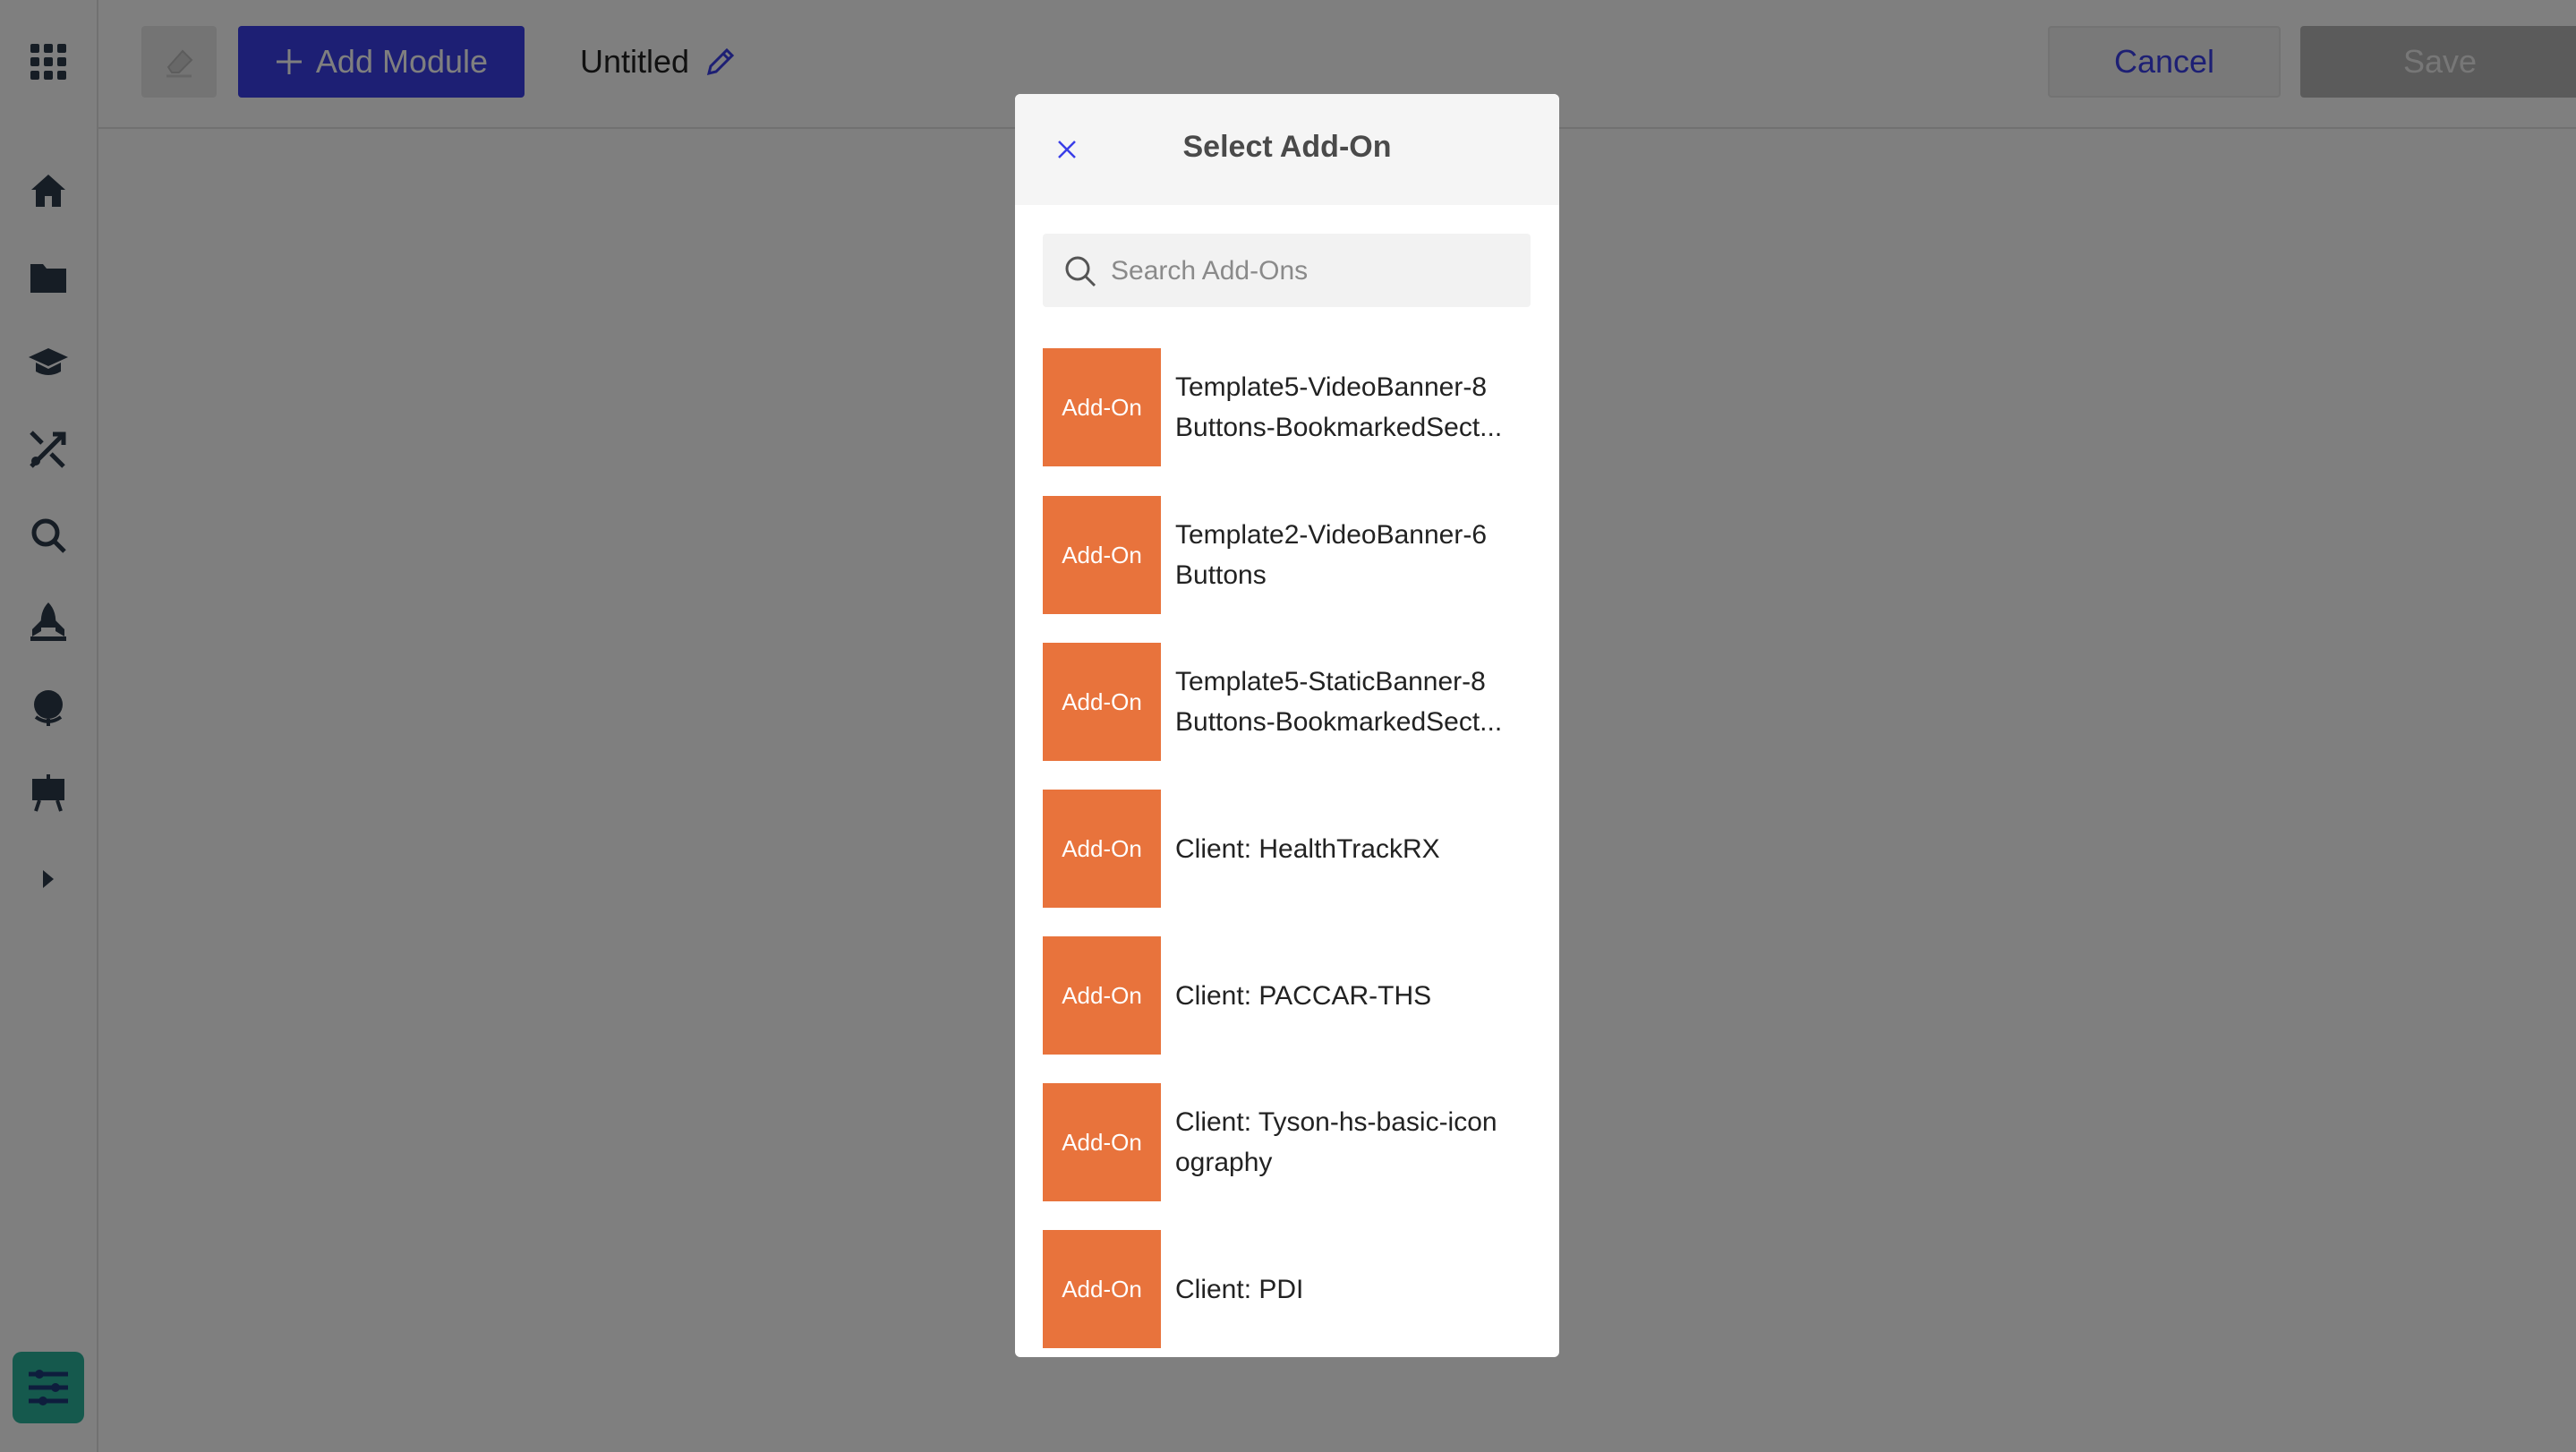  Describe the element at coordinates (1341, 555) in the screenshot. I see `addon-label: Template2-VideoBanner-6 Buttons` at that location.